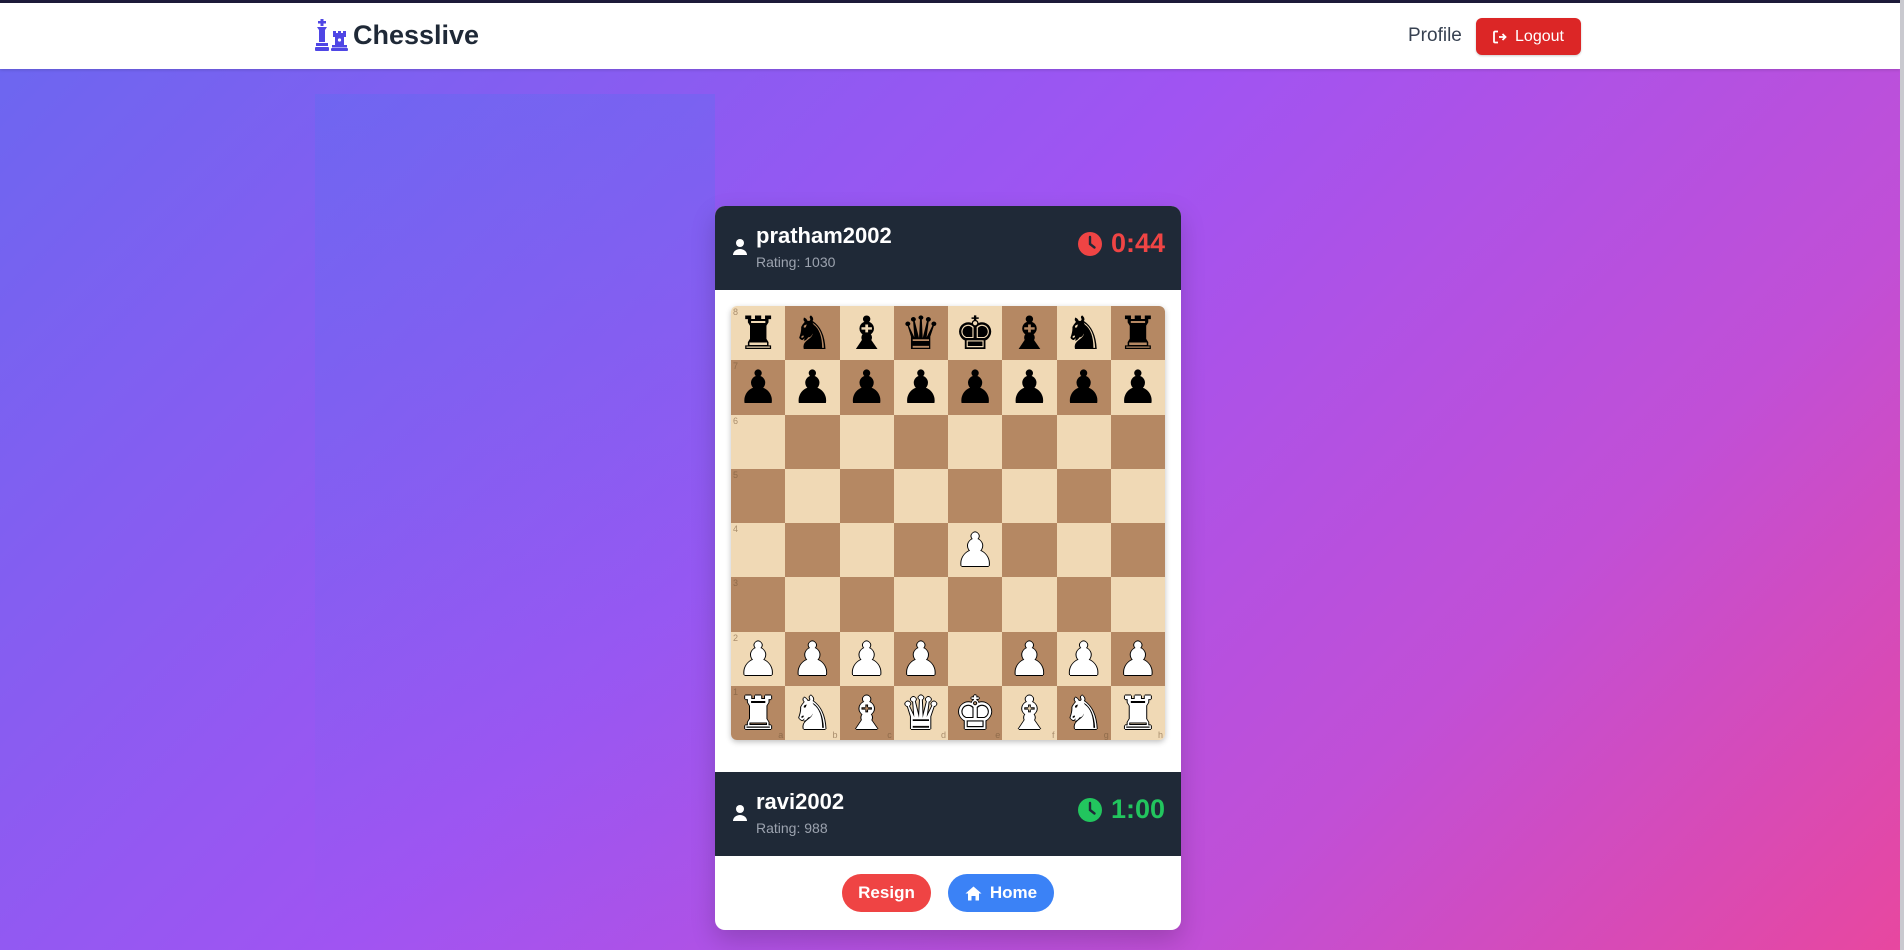 This screenshot has height=950, width=1904. What do you see at coordinates (1029, 604) in the screenshot?
I see `square-f3` at bounding box center [1029, 604].